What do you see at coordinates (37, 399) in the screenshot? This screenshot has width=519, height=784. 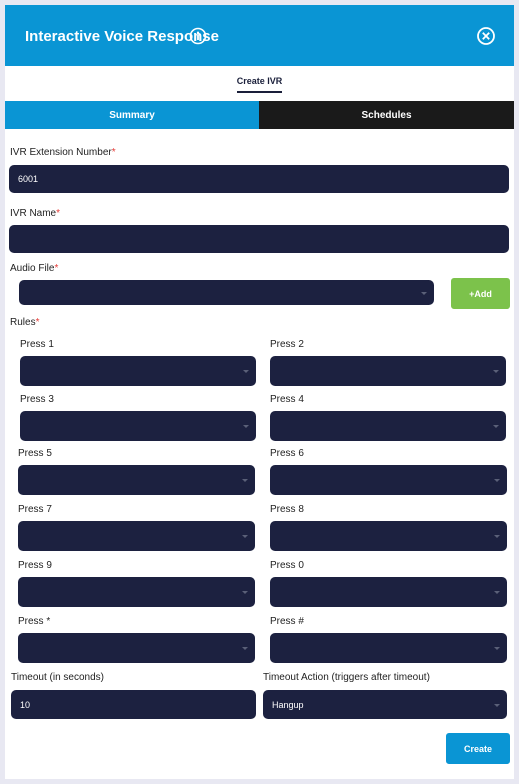 I see `rule-label: Press 3` at bounding box center [37, 399].